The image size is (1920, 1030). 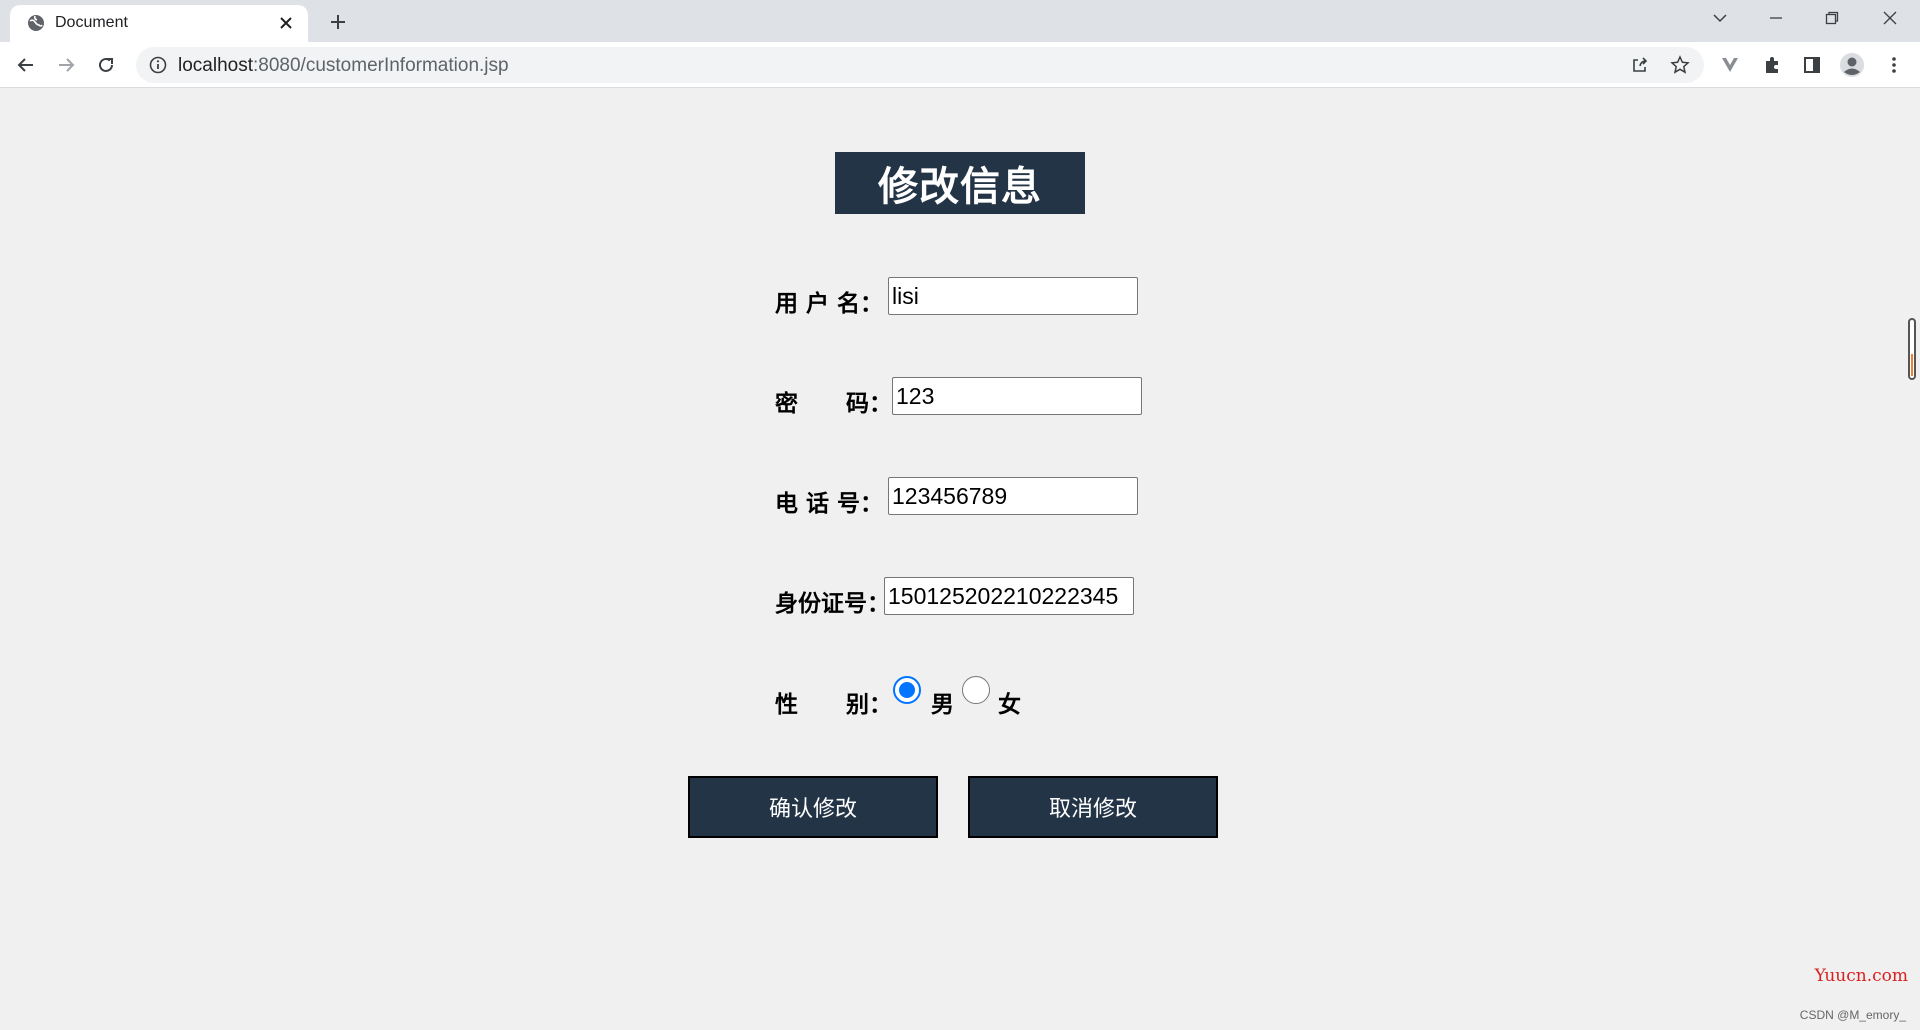 What do you see at coordinates (1013, 496) in the screenshot?
I see `phone-input` at bounding box center [1013, 496].